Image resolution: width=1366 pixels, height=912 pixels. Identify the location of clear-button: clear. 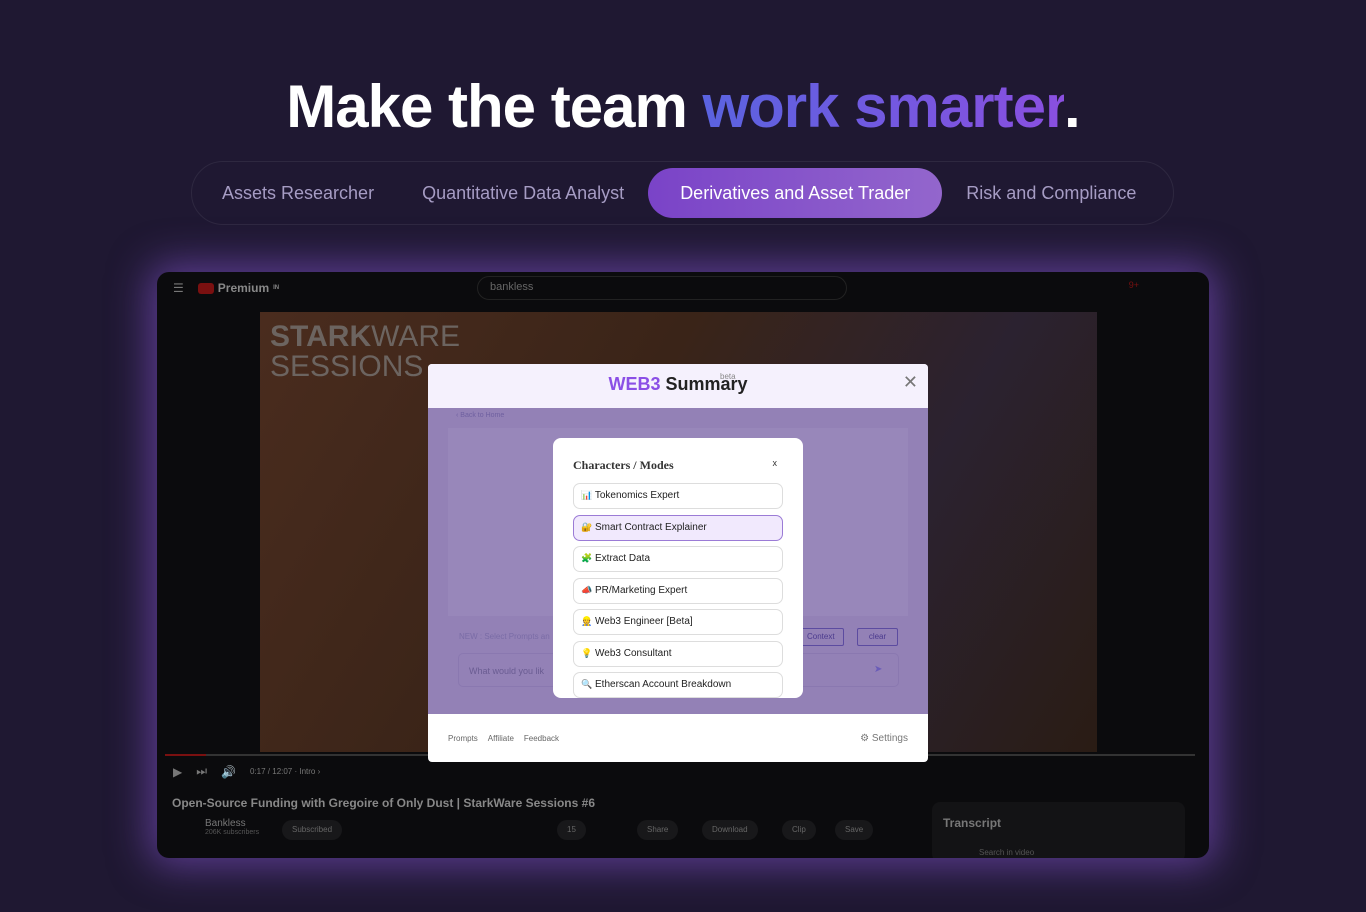
(877, 637).